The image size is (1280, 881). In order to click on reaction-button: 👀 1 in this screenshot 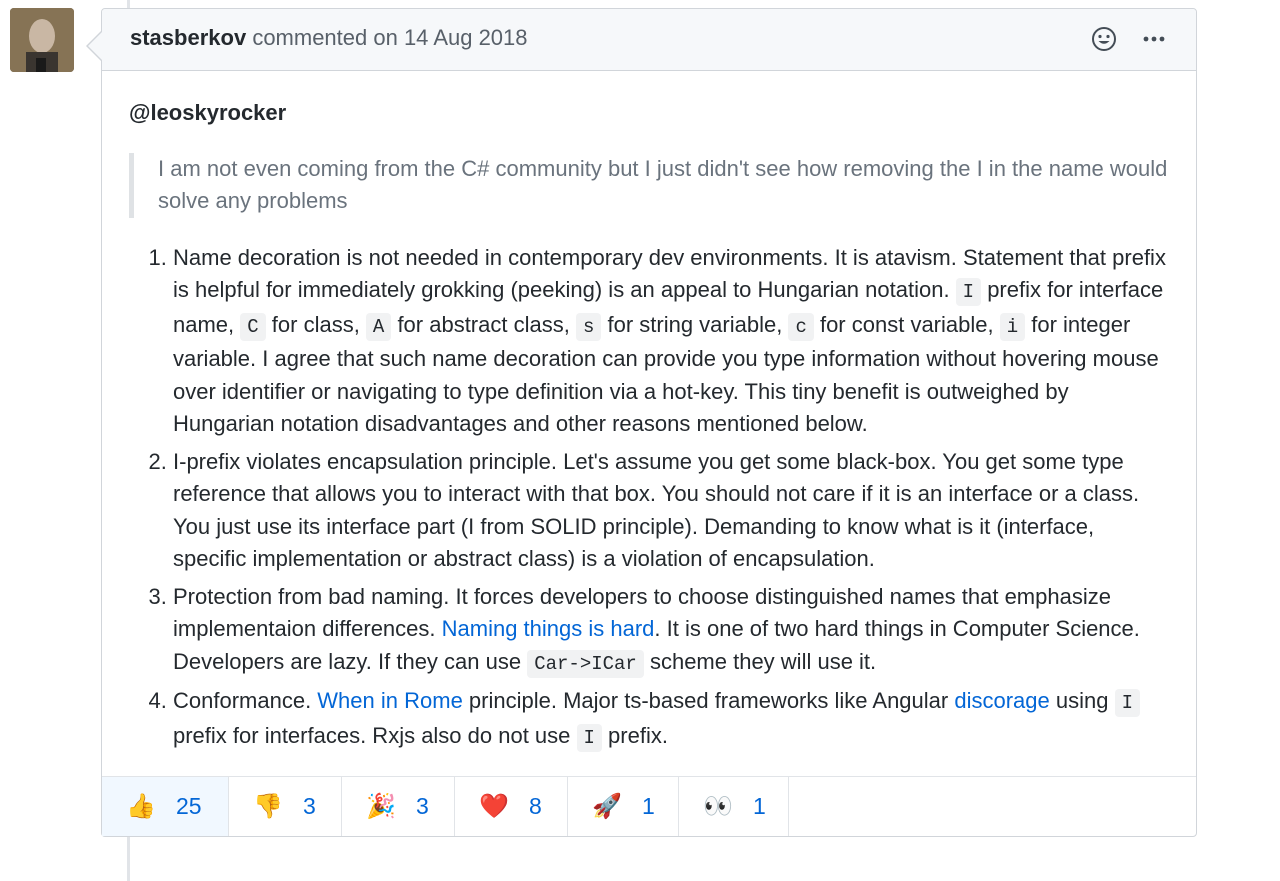, I will do `click(734, 806)`.